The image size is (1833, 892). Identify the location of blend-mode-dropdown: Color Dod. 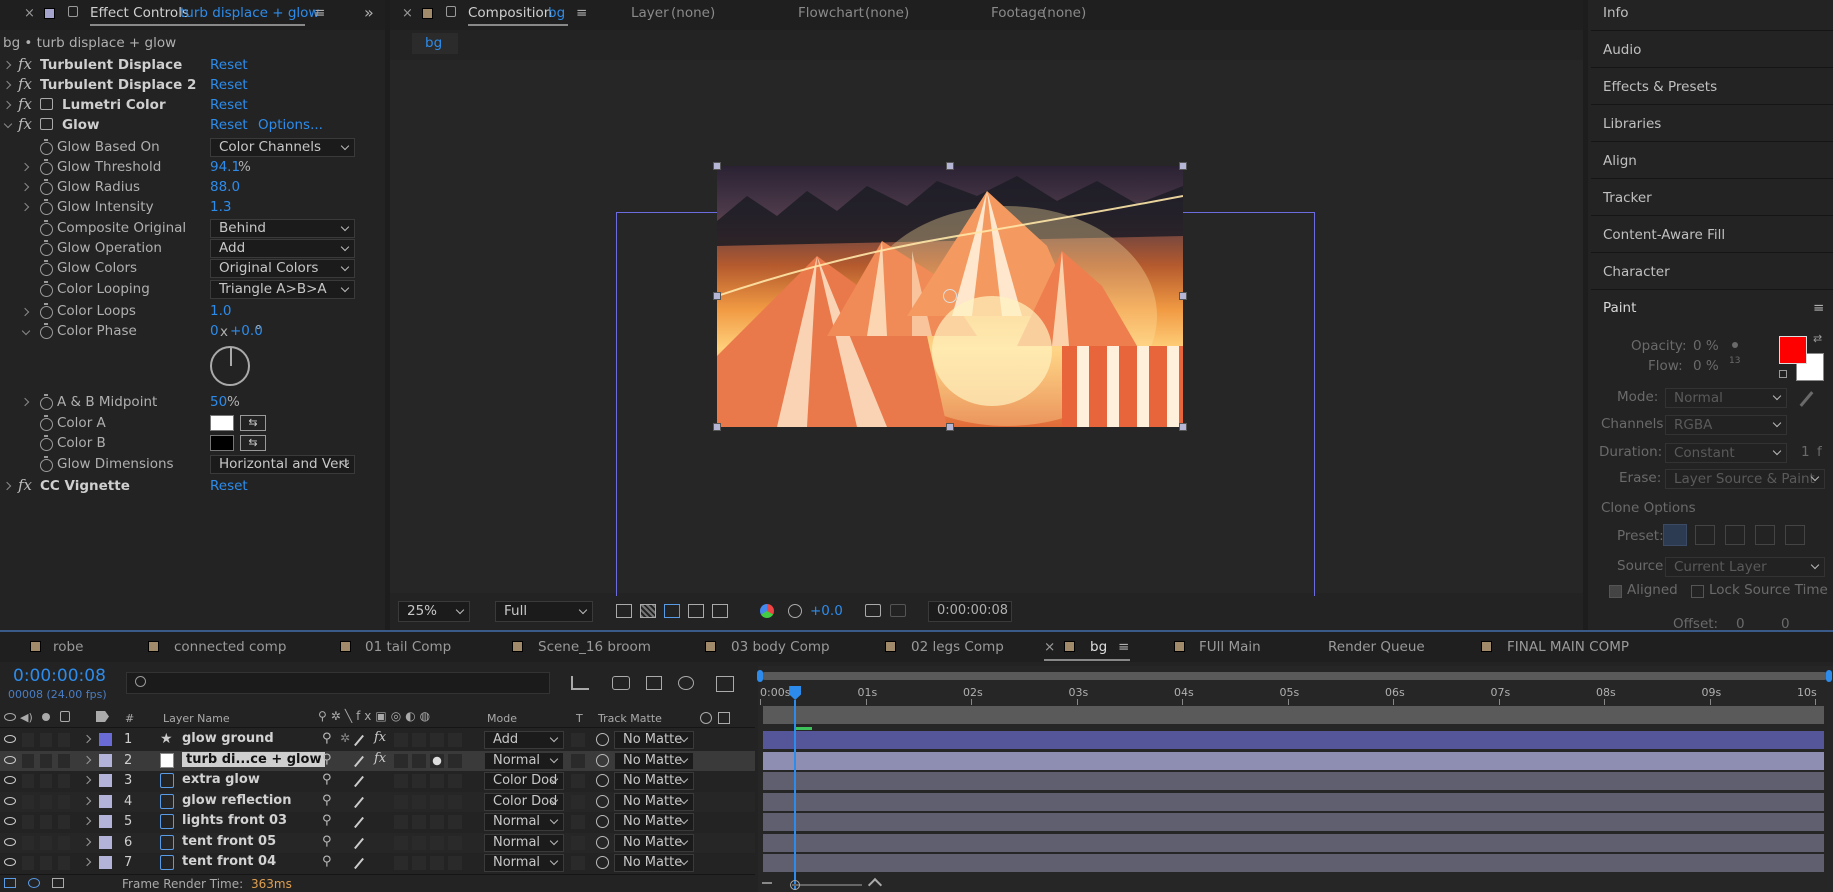
(524, 801).